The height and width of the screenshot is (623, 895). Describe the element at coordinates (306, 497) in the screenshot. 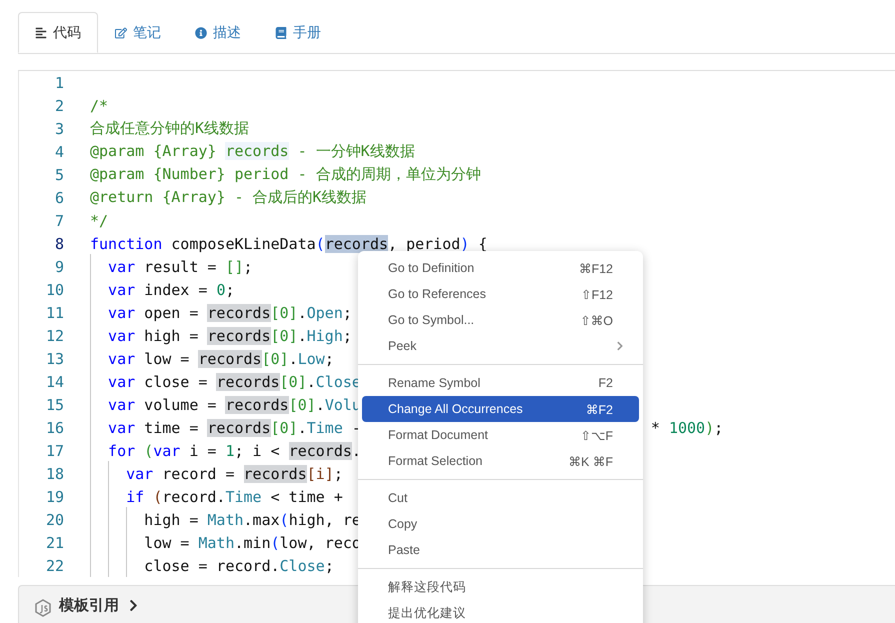

I see `code-token: < time +` at that location.